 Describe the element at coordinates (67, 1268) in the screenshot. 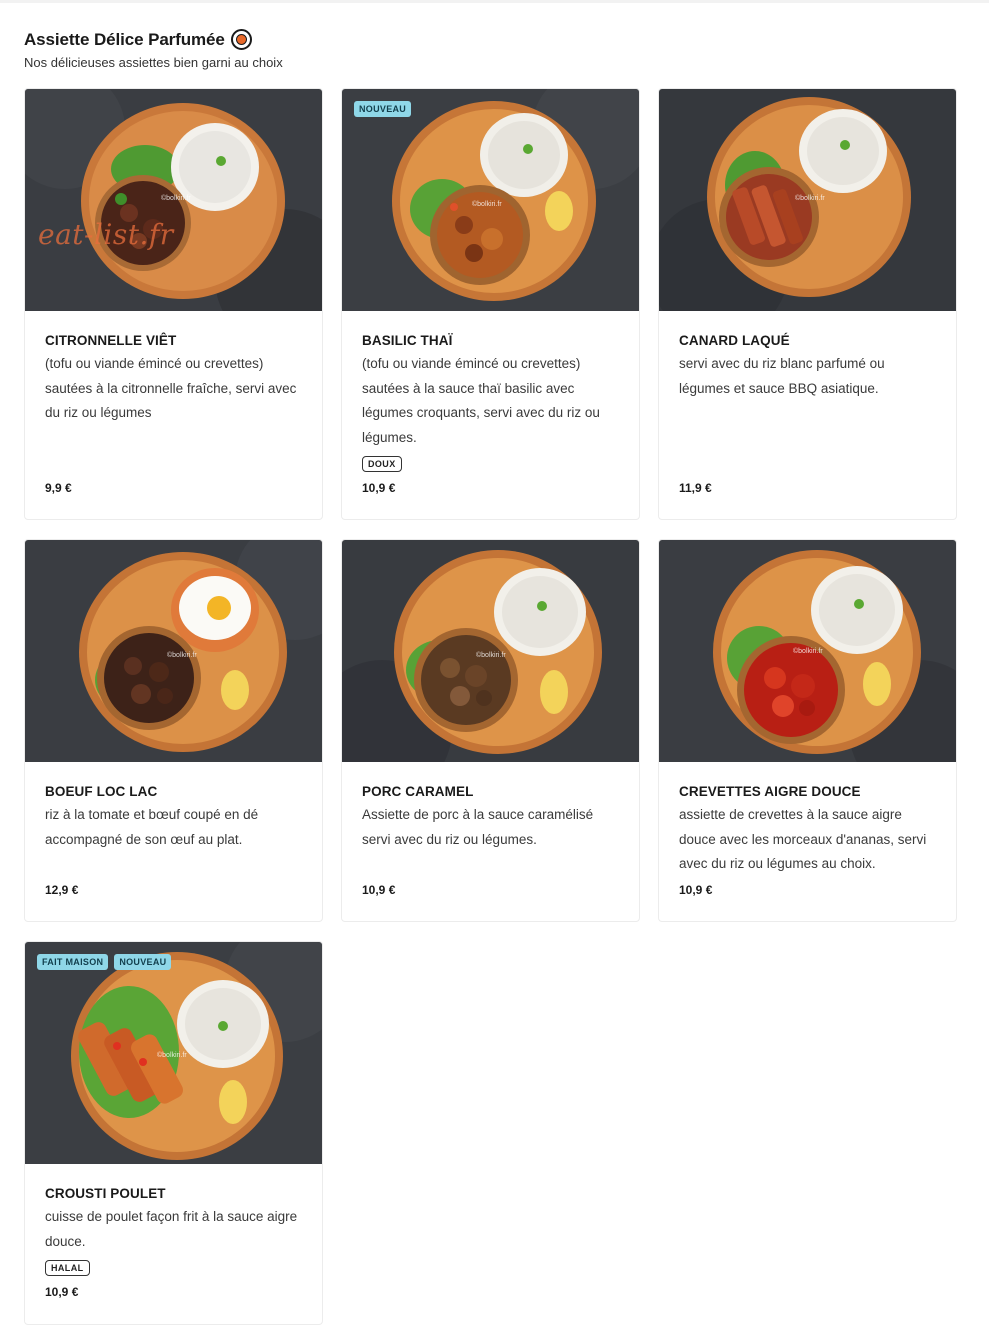

I see `item-tag: HALAL` at that location.